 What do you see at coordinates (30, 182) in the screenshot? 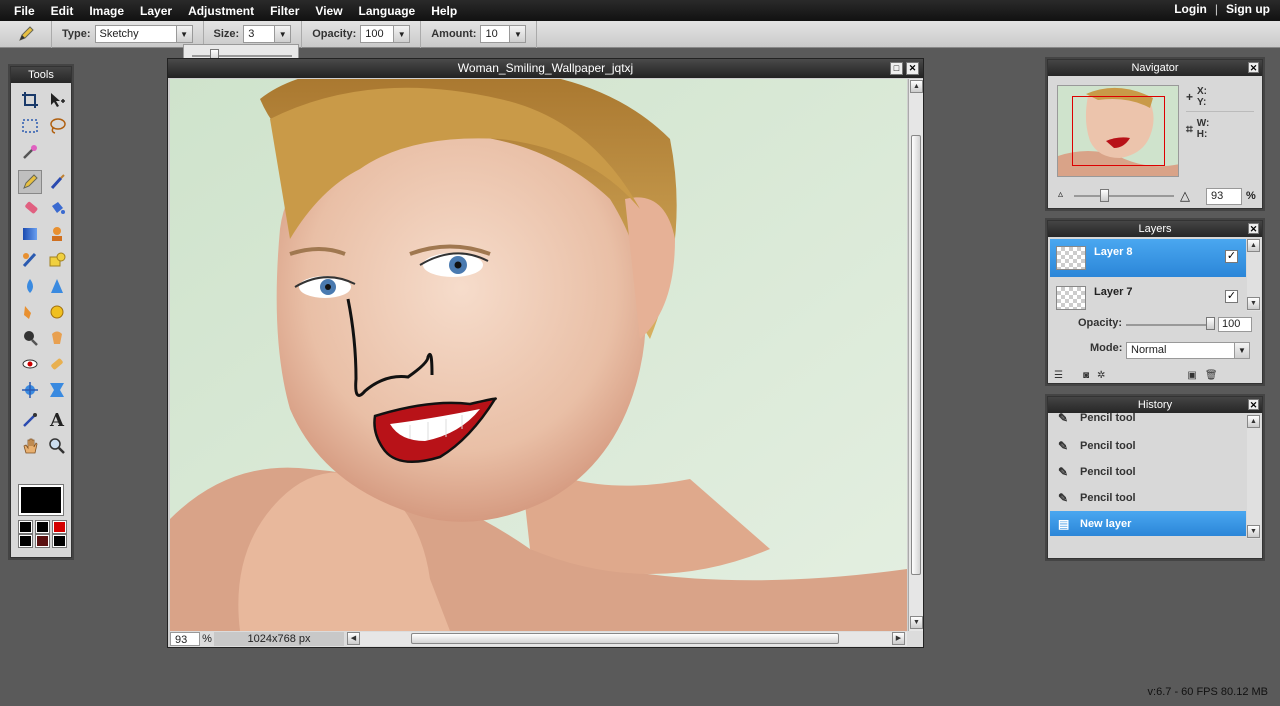
I see `pencil-icon` at bounding box center [30, 182].